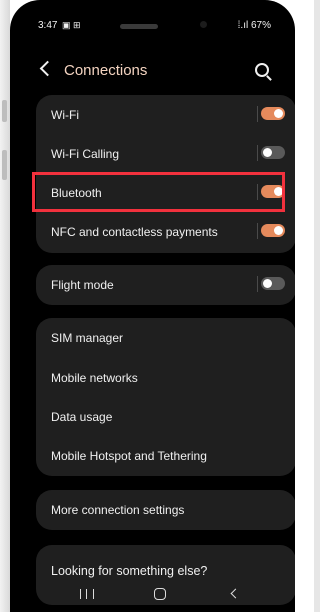  What do you see at coordinates (273, 230) in the screenshot?
I see `nfc-toggle` at bounding box center [273, 230].